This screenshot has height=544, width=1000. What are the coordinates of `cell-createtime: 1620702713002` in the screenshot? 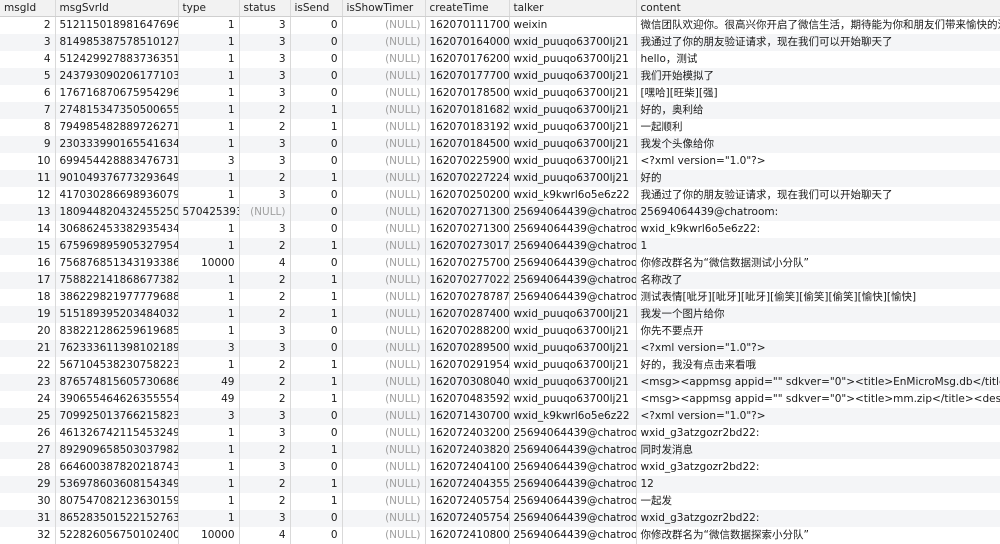 It's located at (467, 212).